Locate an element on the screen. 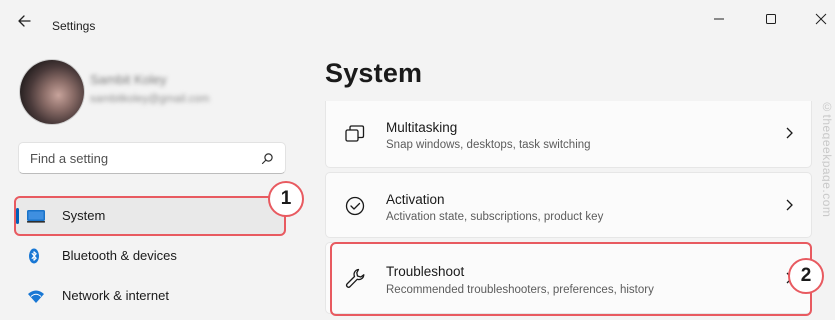 The height and width of the screenshot is (320, 835). app-title: Settings is located at coordinates (74, 26).